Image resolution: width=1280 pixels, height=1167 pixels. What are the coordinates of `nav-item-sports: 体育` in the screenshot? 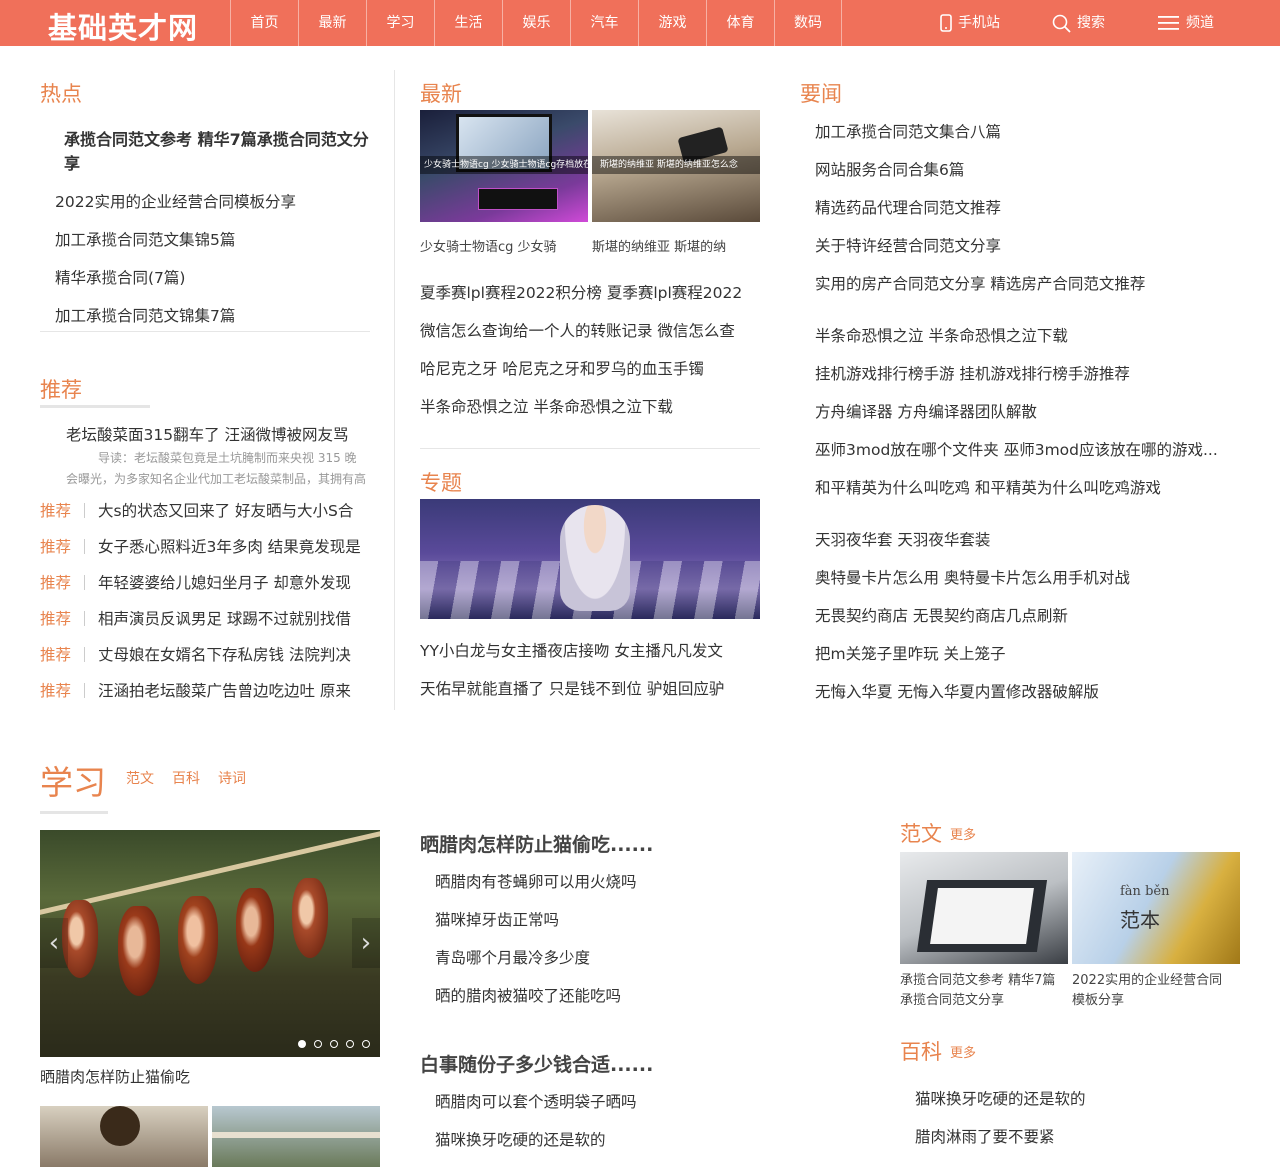 It's located at (740, 23).